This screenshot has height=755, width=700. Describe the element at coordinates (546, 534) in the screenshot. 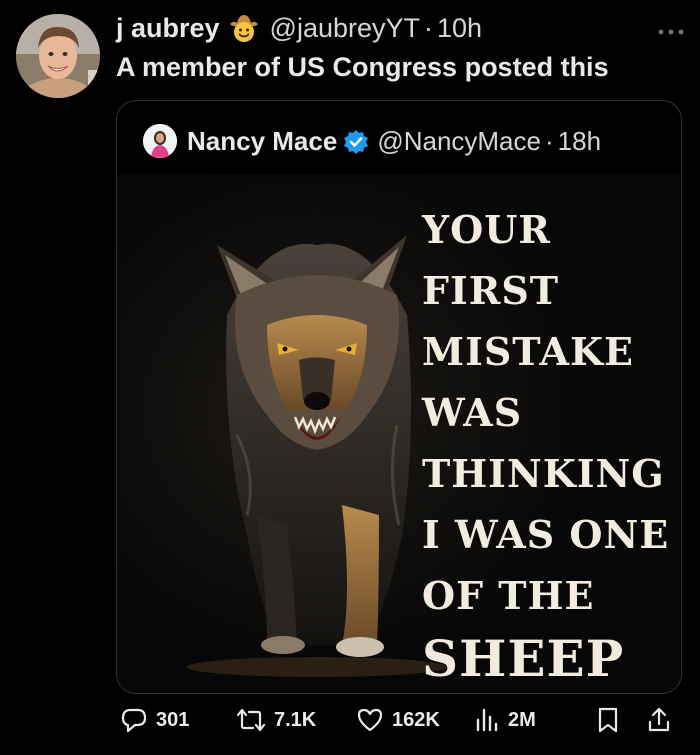

I see `poster-line-6: I WAS ONE` at that location.